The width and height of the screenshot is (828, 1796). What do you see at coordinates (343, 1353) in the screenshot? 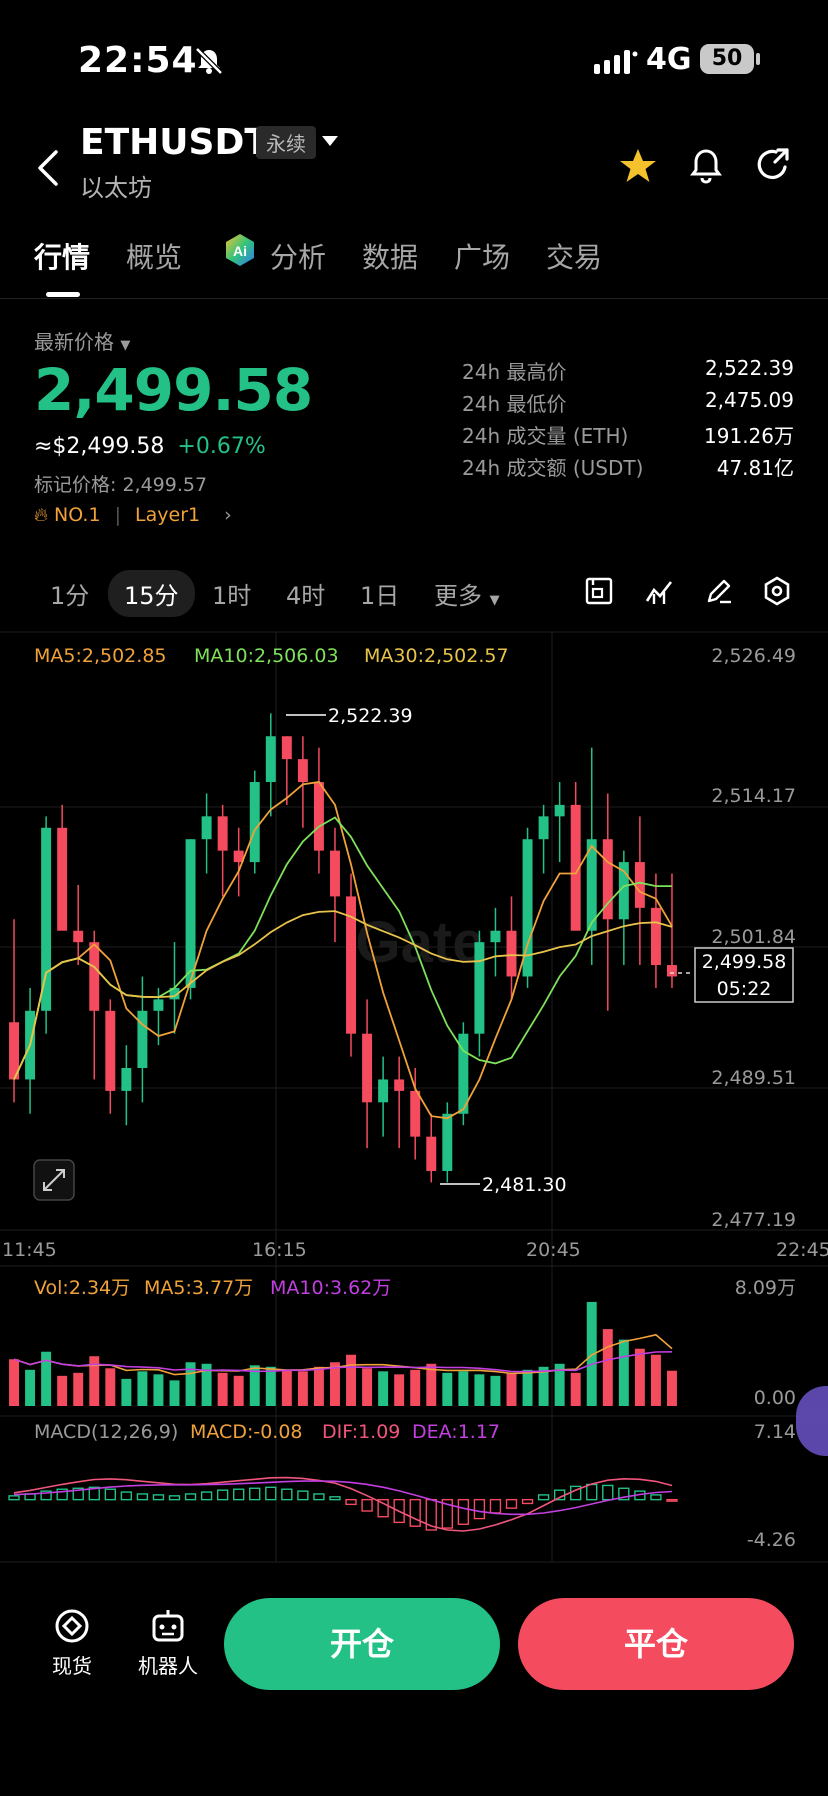
I see `volume-bars` at bounding box center [343, 1353].